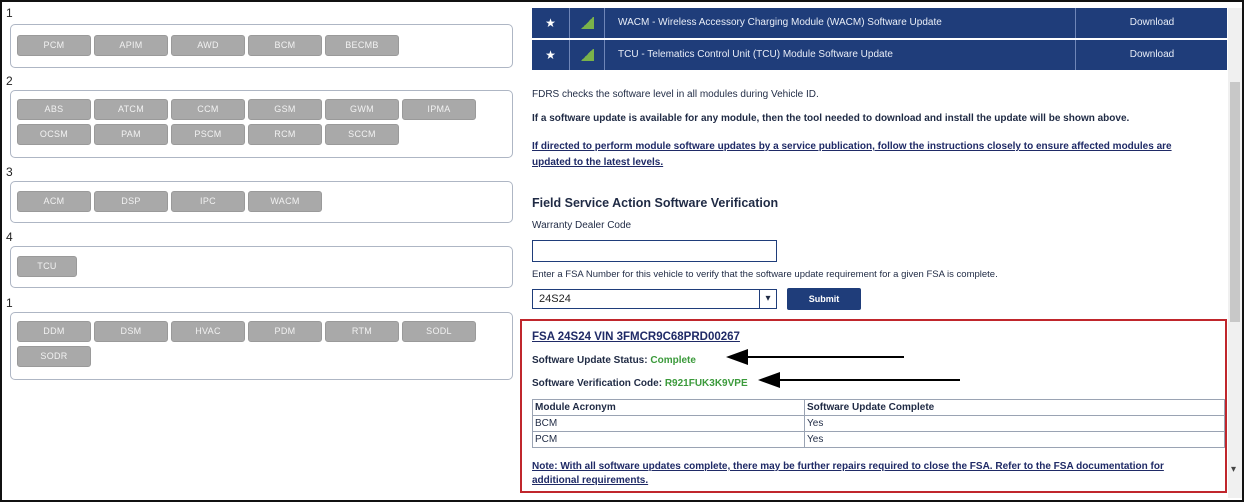  Describe the element at coordinates (47, 266) in the screenshot. I see `module-button: TCU` at that location.